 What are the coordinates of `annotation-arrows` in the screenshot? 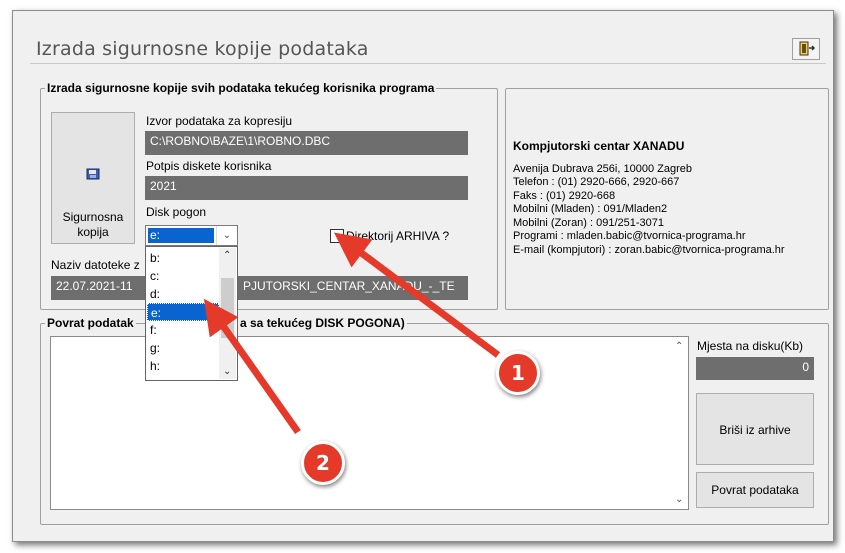 It's located at (352, 333).